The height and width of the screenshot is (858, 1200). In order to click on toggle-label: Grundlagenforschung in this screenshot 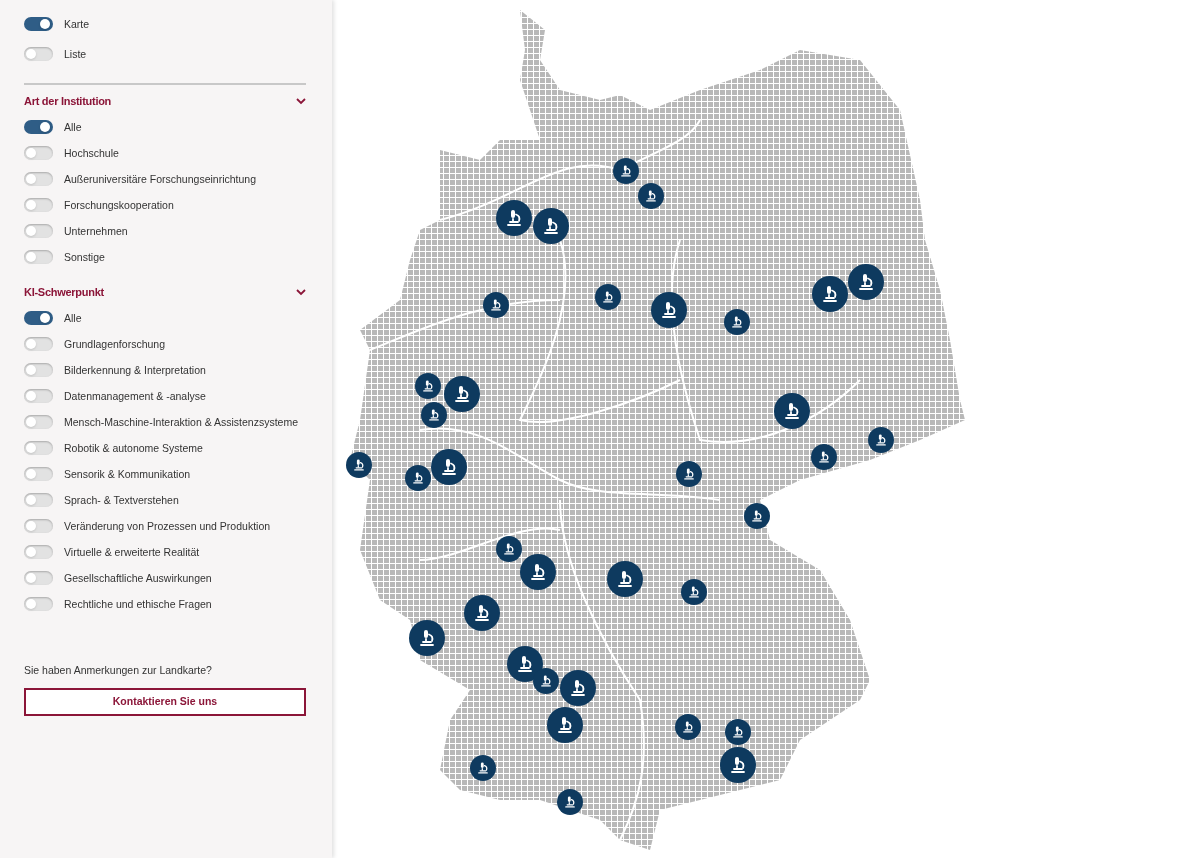, I will do `click(114, 344)`.